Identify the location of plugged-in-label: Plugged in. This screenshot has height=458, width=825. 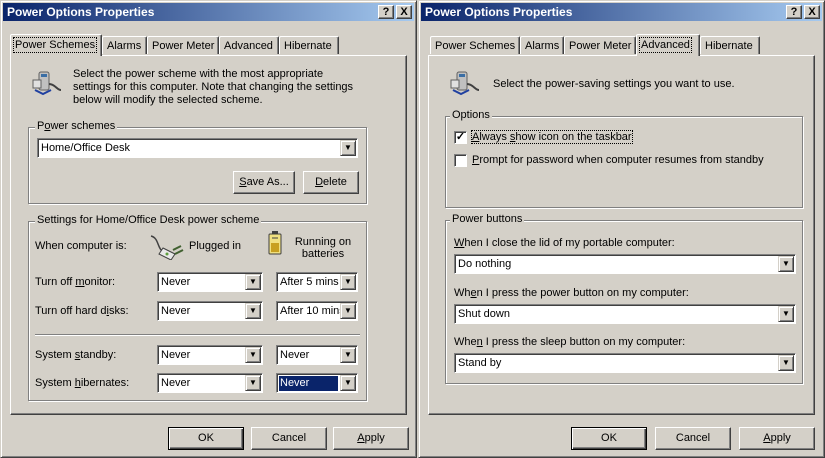
(215, 246).